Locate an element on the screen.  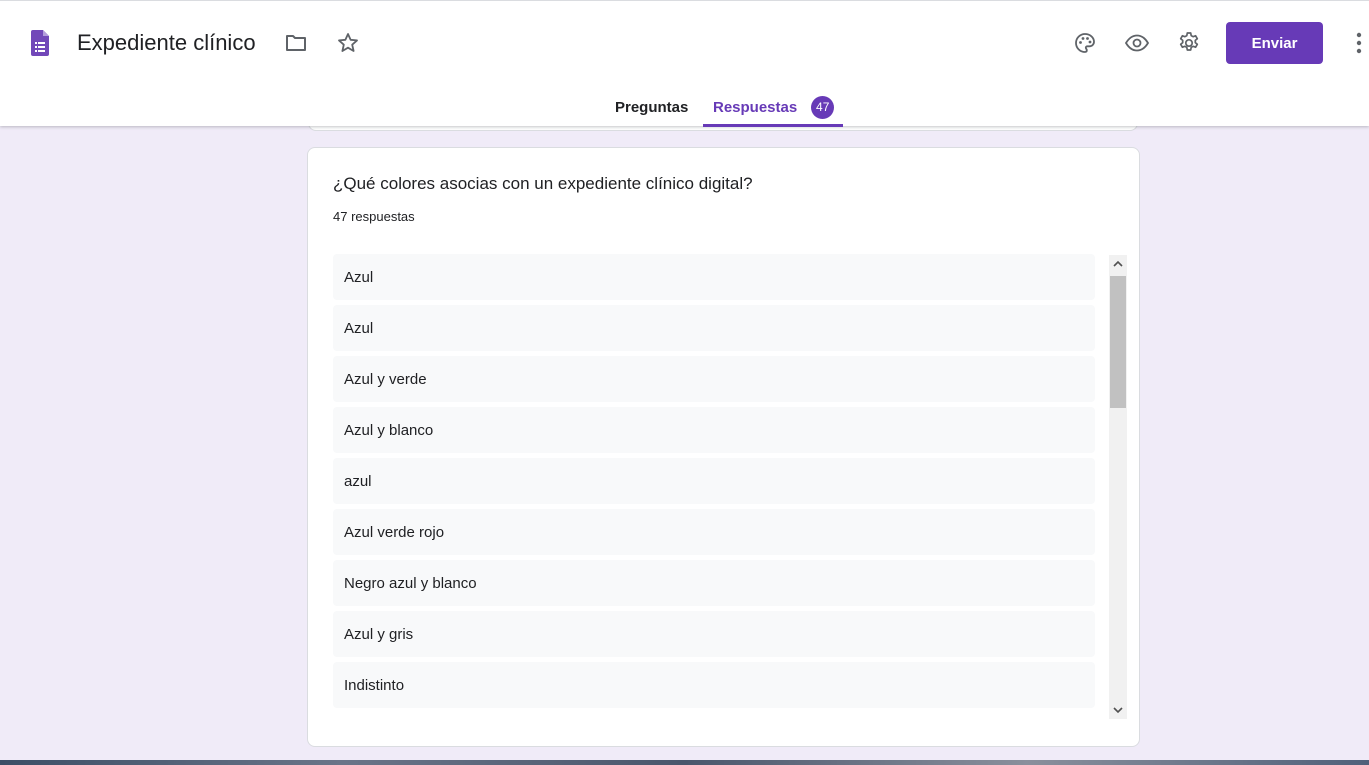
preview-eye-icon is located at coordinates (1137, 43).